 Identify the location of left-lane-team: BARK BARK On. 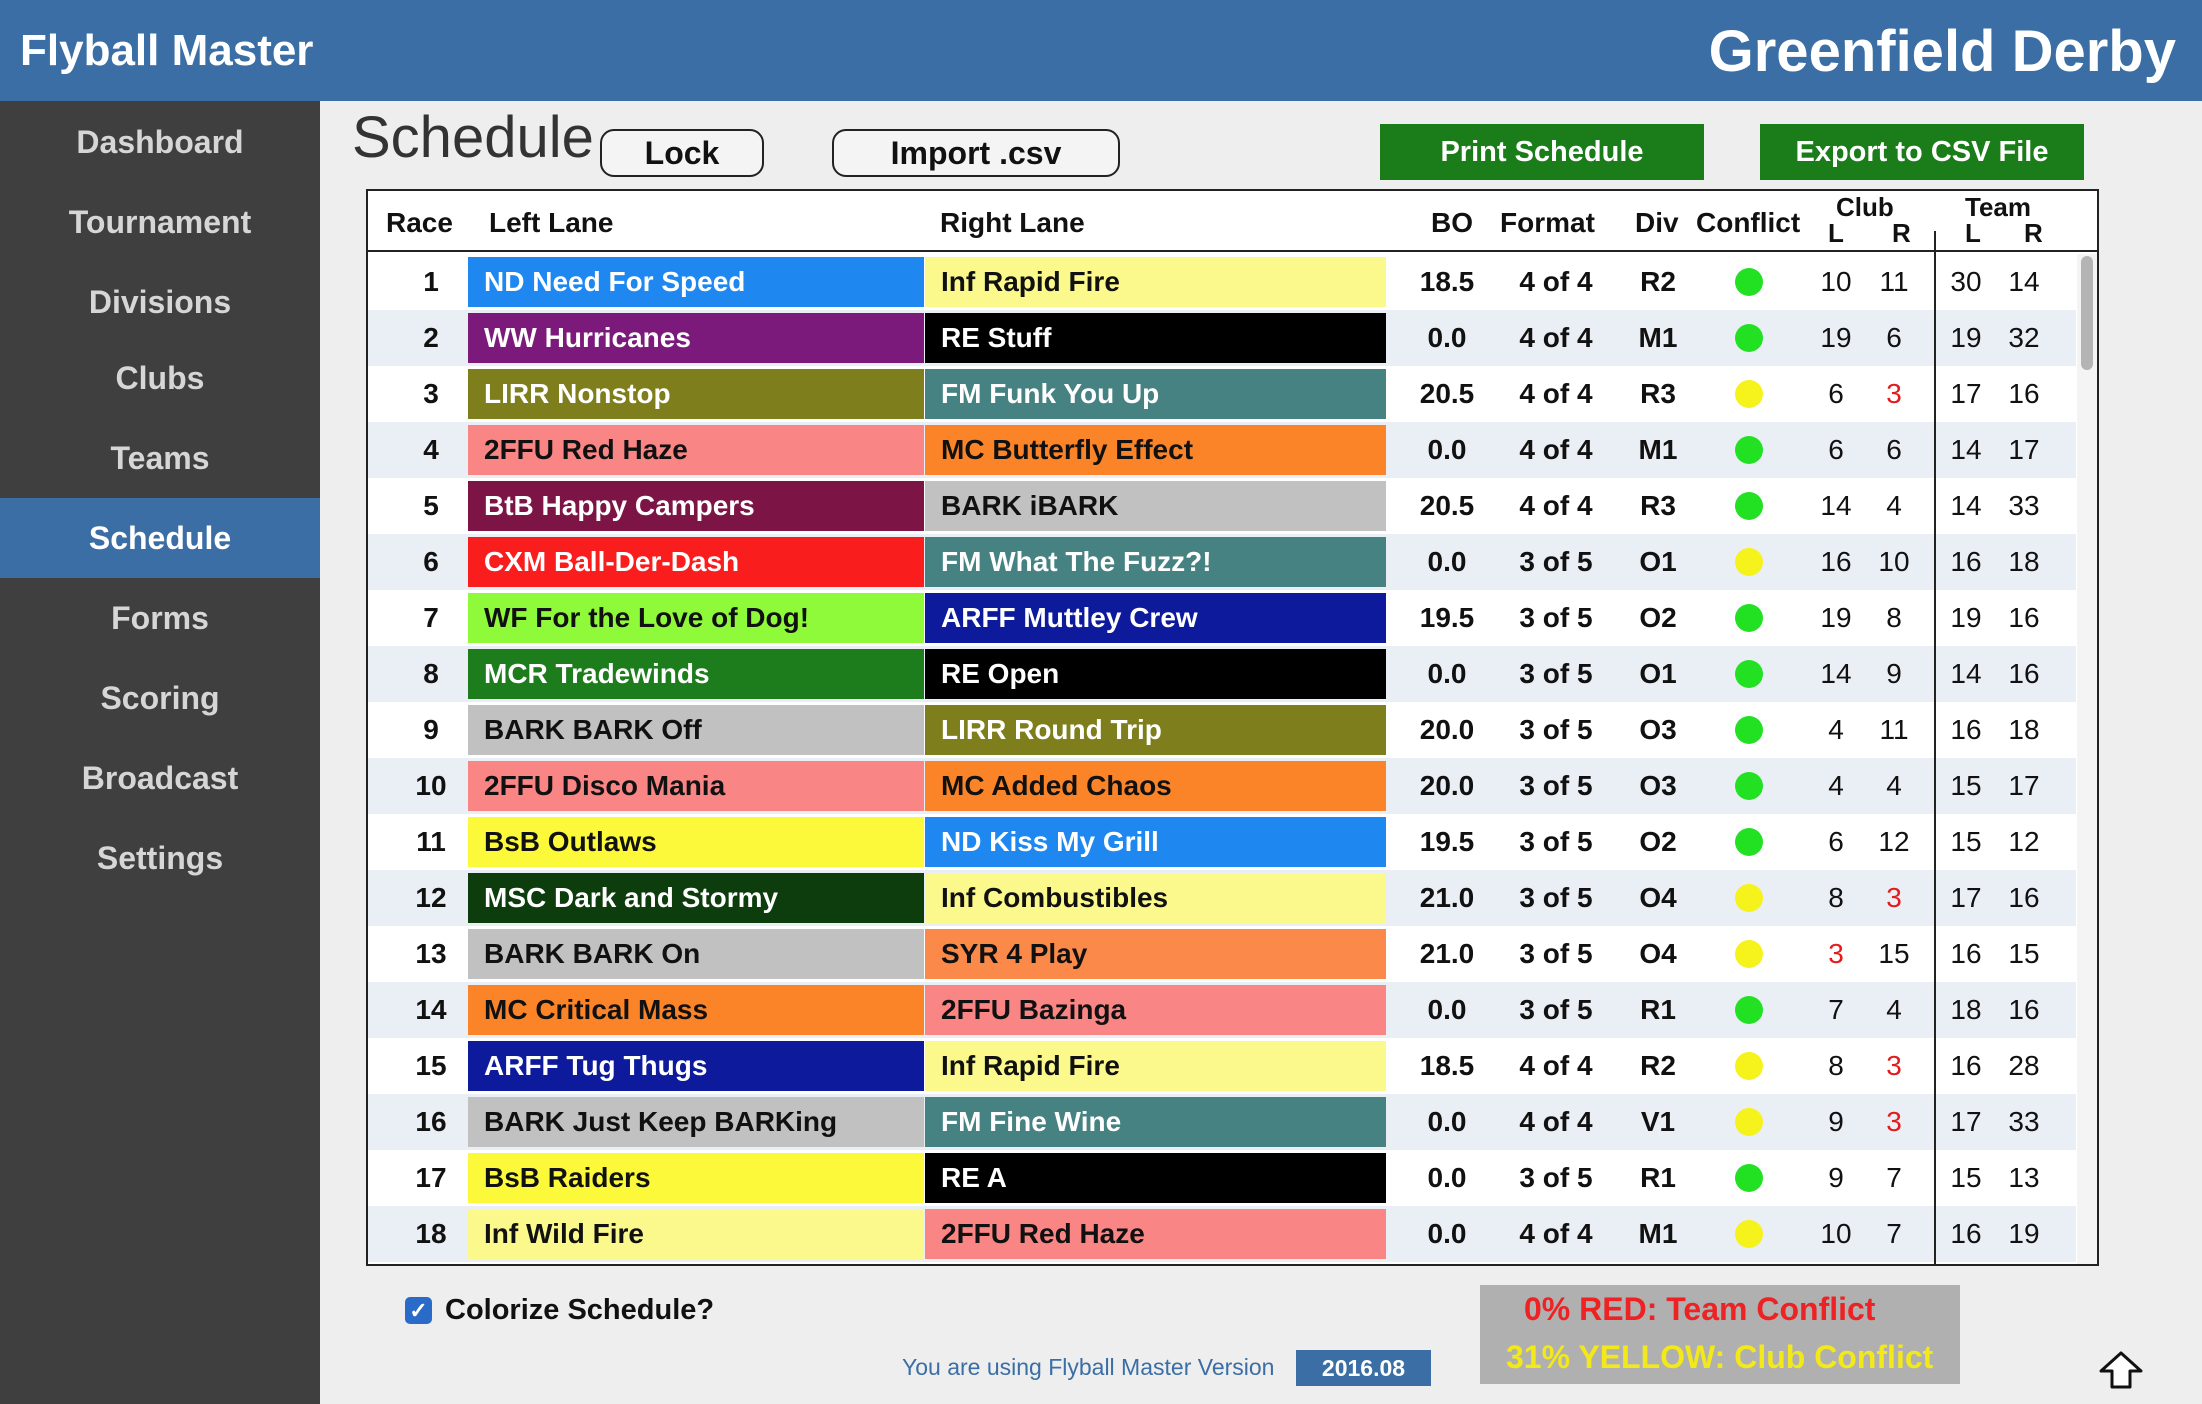
(696, 954).